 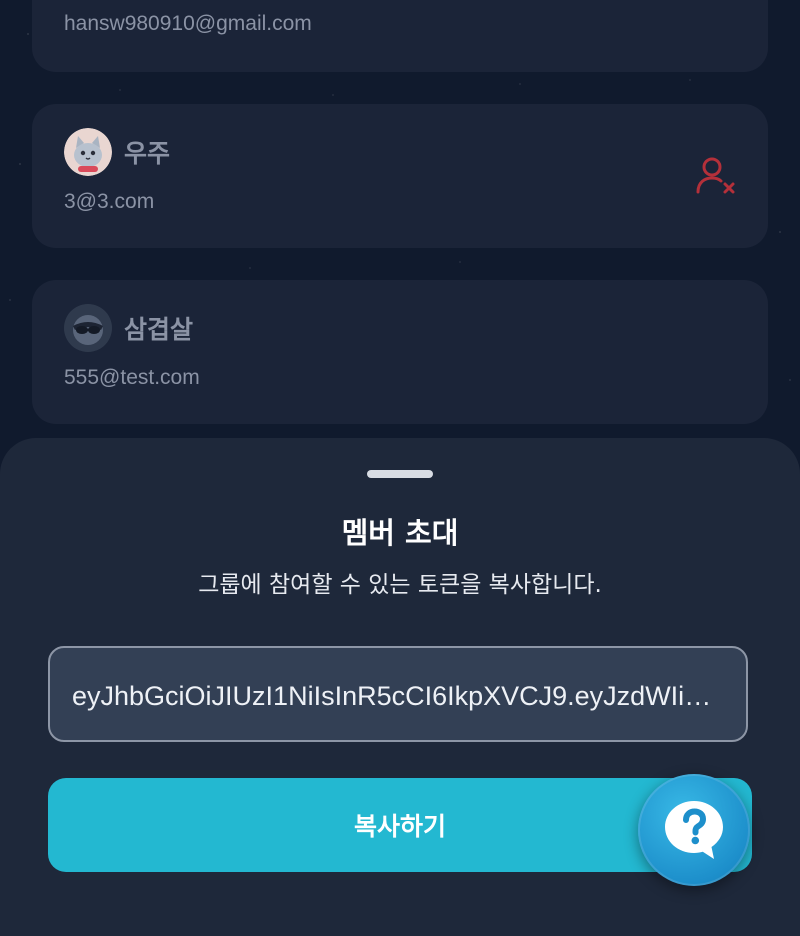 I want to click on help-chat-icon, so click(x=694, y=830).